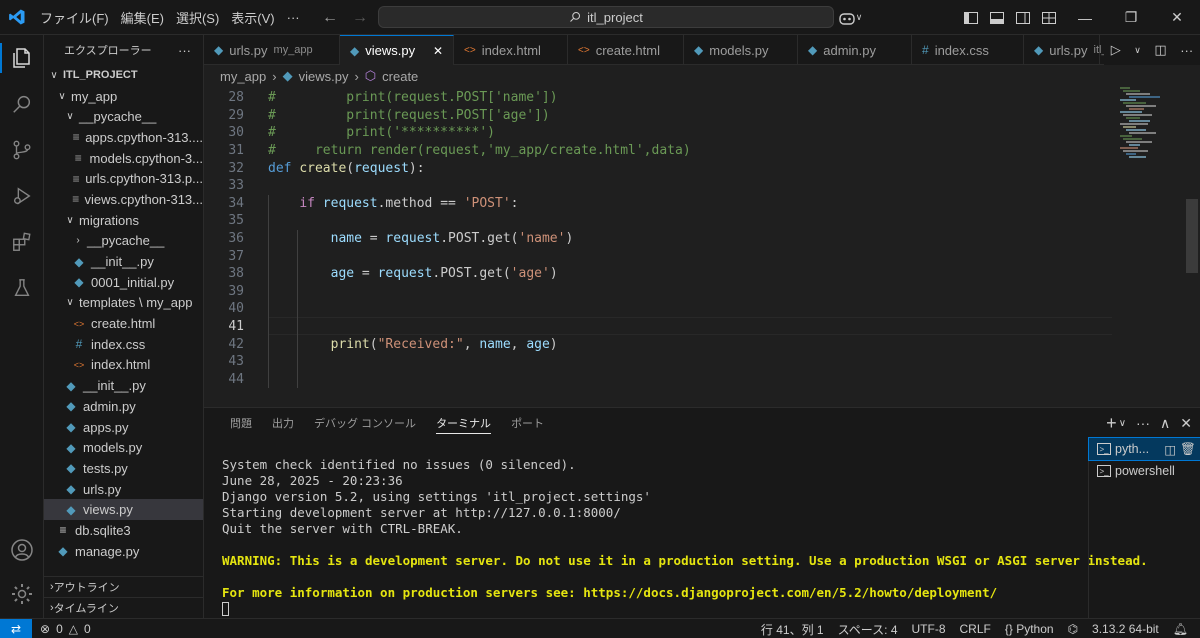  What do you see at coordinates (330, 18) in the screenshot?
I see `back-arrow-icon: ←` at bounding box center [330, 18].